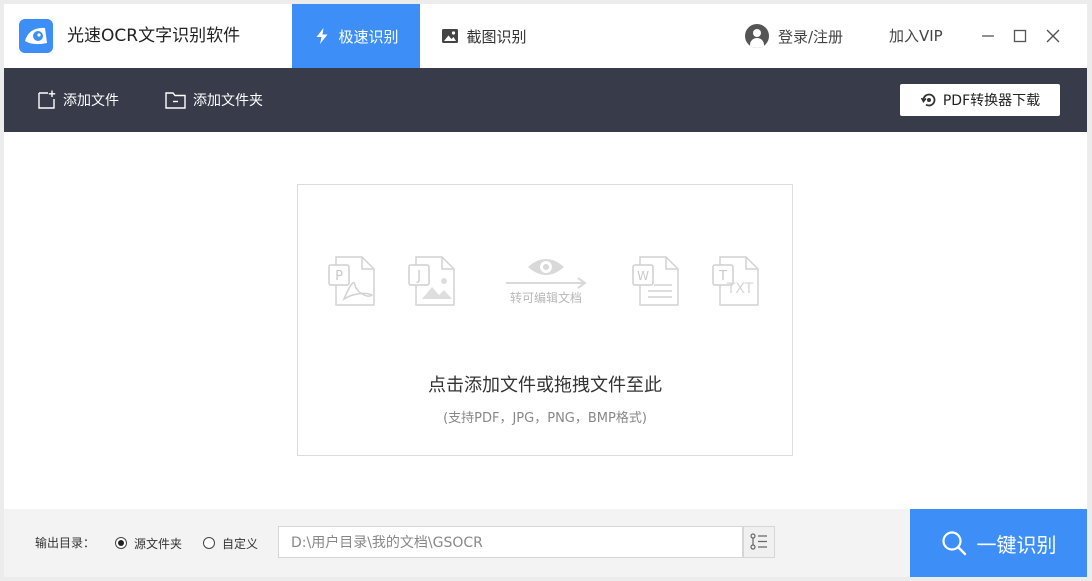  I want to click on close-button, so click(1053, 36).